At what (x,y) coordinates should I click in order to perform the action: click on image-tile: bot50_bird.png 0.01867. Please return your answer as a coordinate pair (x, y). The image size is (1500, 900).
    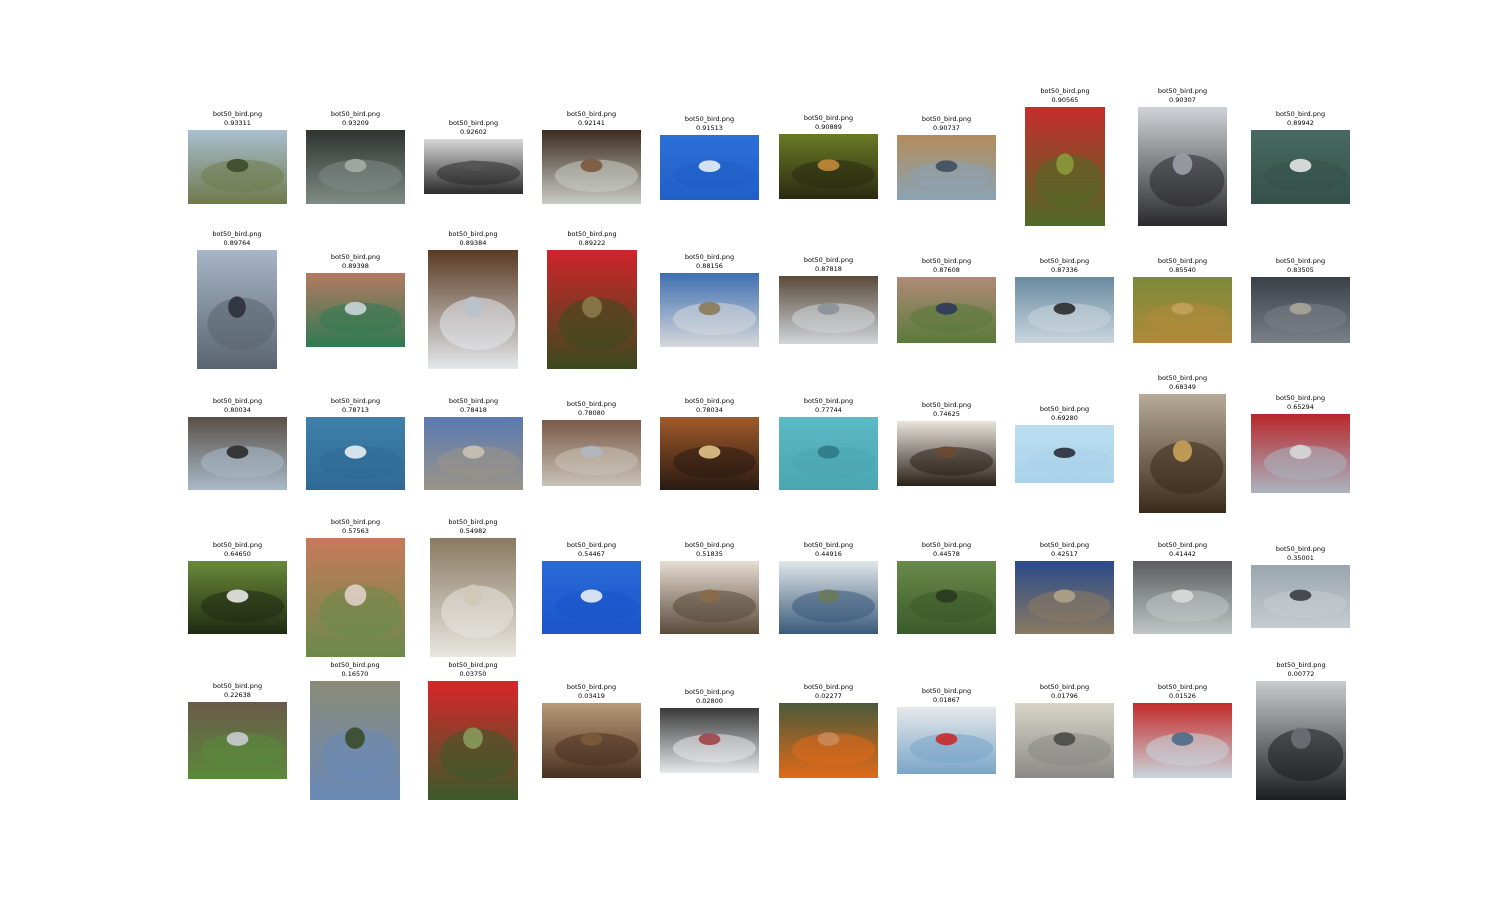
    Looking at the image, I should click on (947, 731).